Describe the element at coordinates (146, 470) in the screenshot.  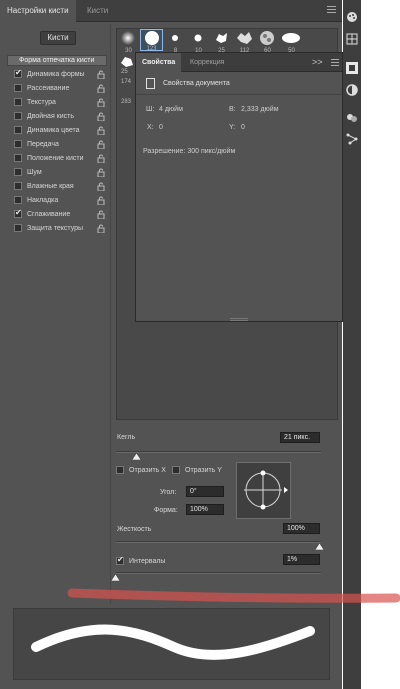
I see `flip-x-option: Отразить X` at that location.